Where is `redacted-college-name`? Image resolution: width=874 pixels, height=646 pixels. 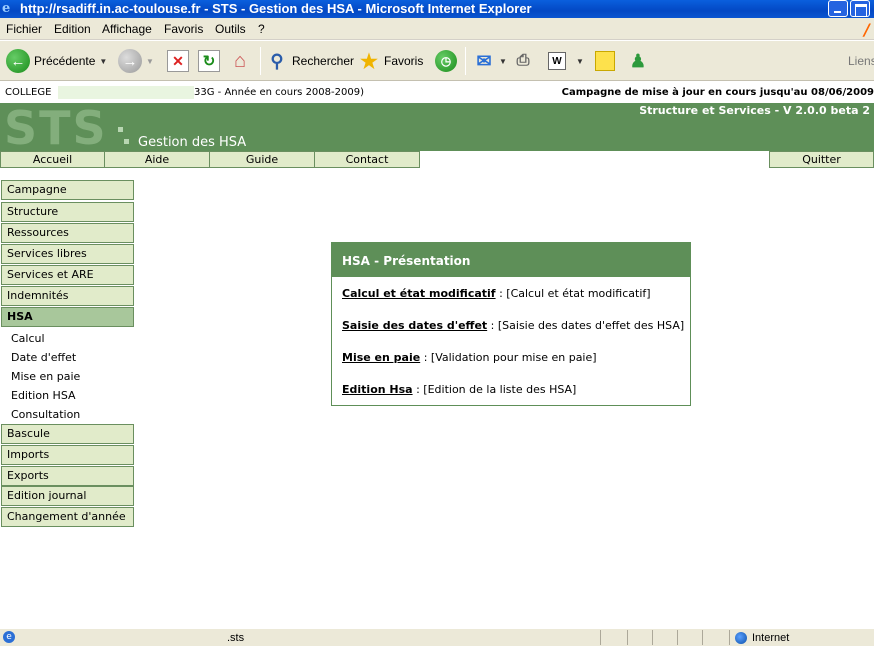
redacted-college-name is located at coordinates (126, 92).